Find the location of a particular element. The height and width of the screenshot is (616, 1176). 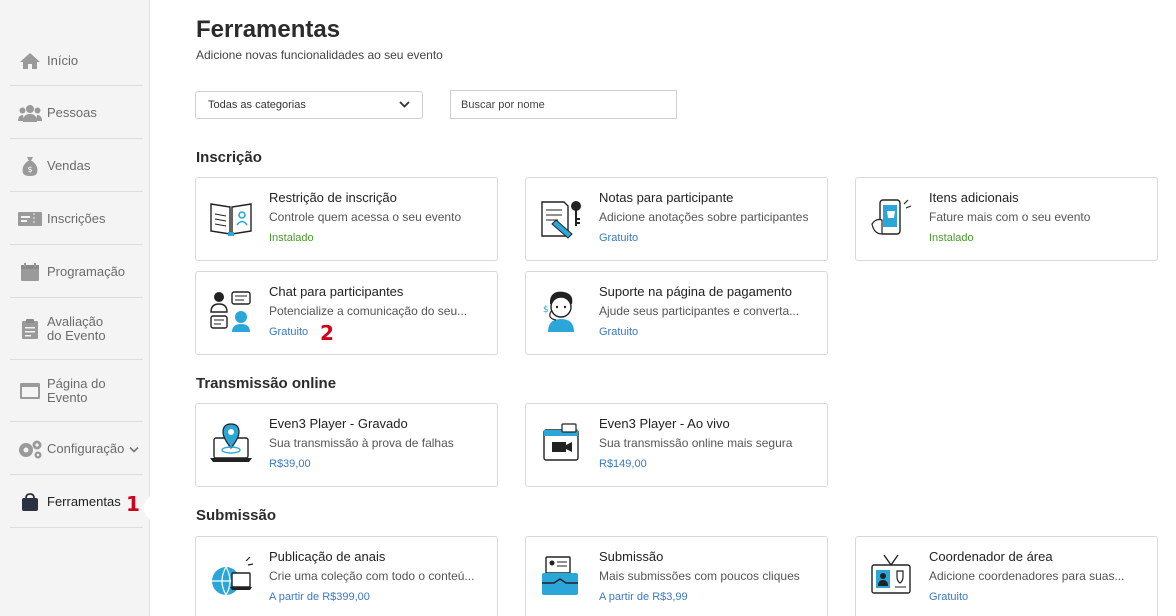

chat-people-icon is located at coordinates (230, 311).